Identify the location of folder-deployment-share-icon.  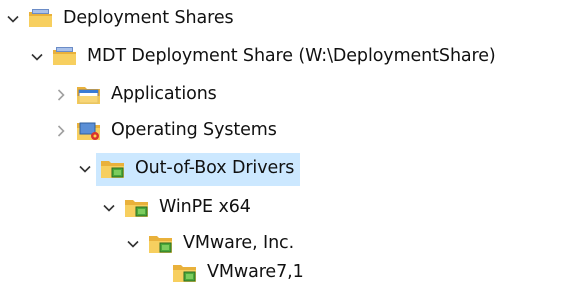
(65, 57).